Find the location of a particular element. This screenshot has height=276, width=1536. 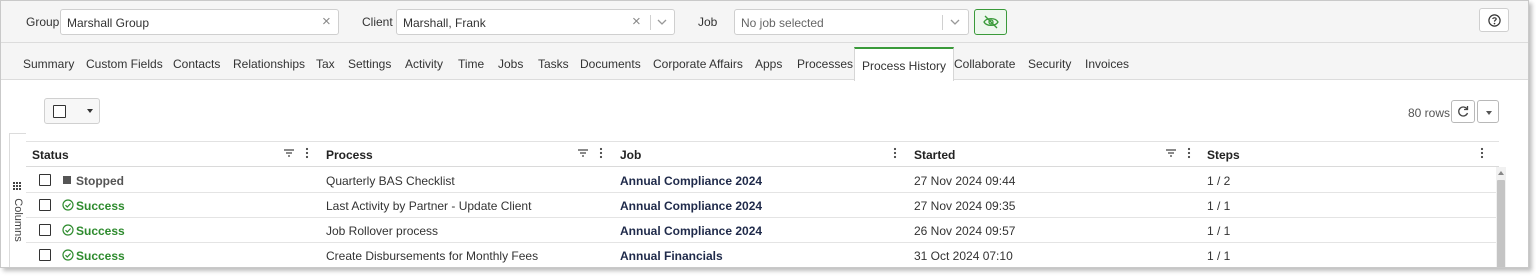

stop-icon is located at coordinates (67, 180).